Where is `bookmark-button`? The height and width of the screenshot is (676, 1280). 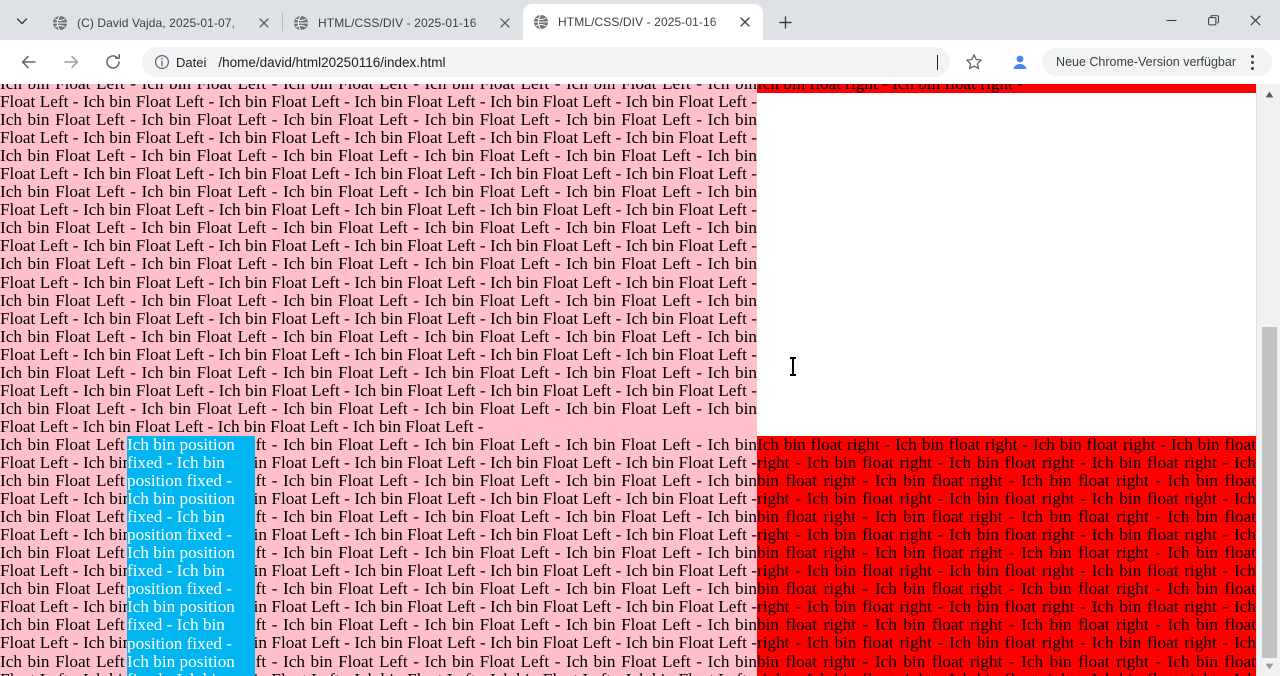 bookmark-button is located at coordinates (974, 62).